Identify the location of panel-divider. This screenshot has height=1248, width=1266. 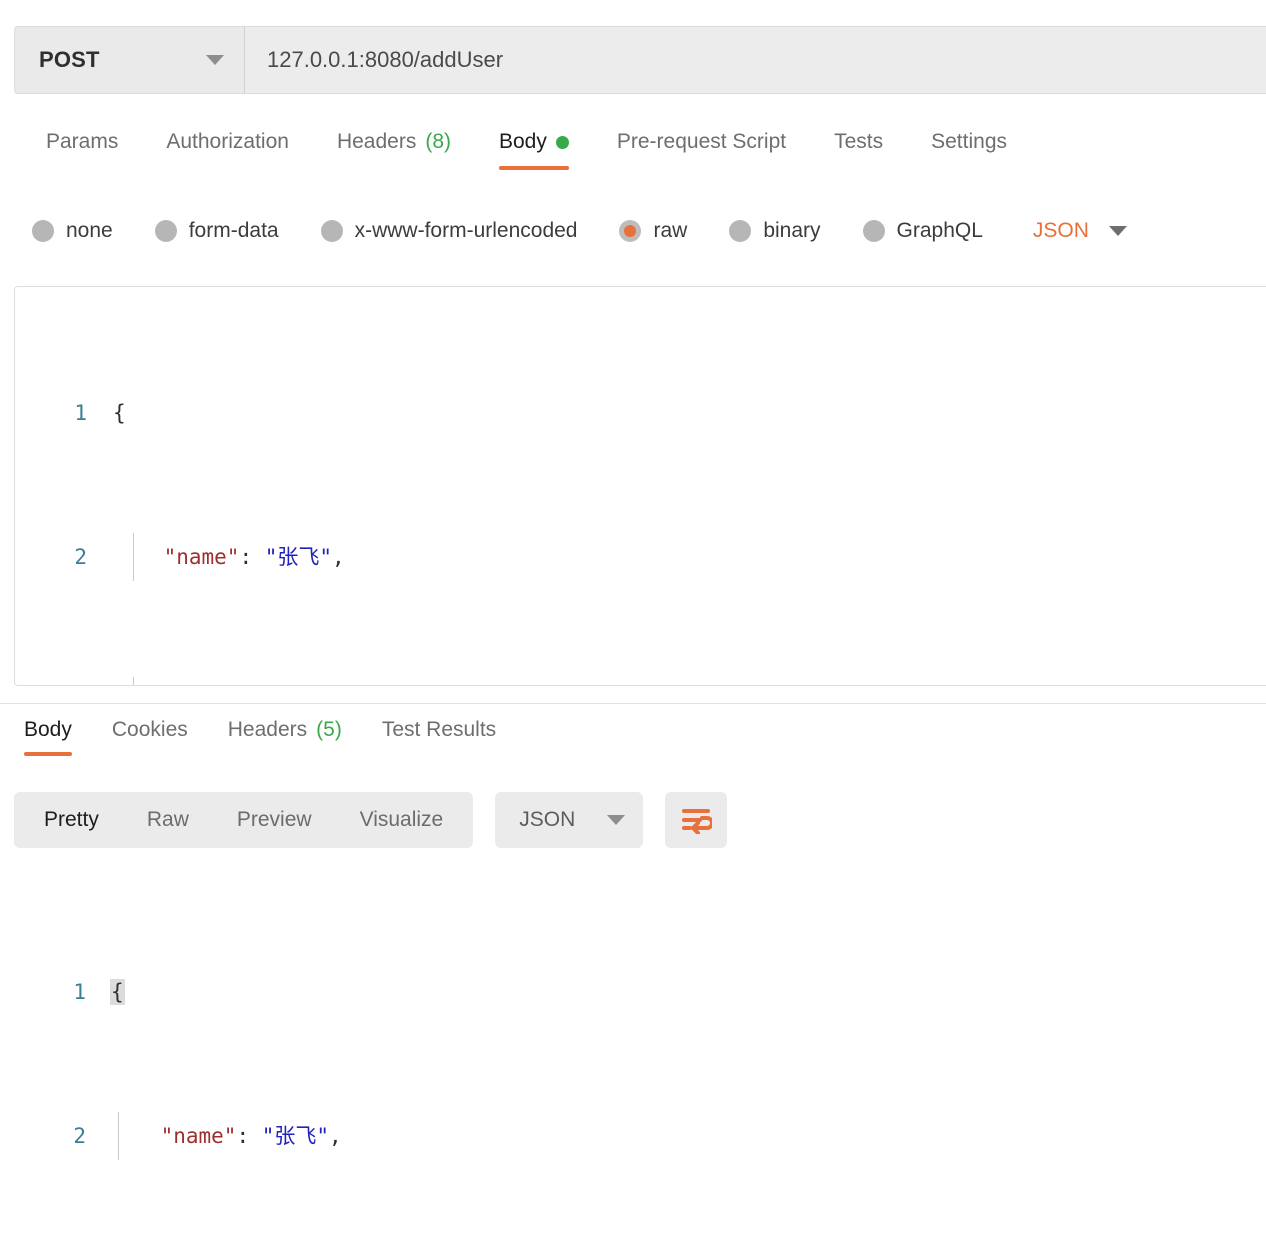
(633, 703).